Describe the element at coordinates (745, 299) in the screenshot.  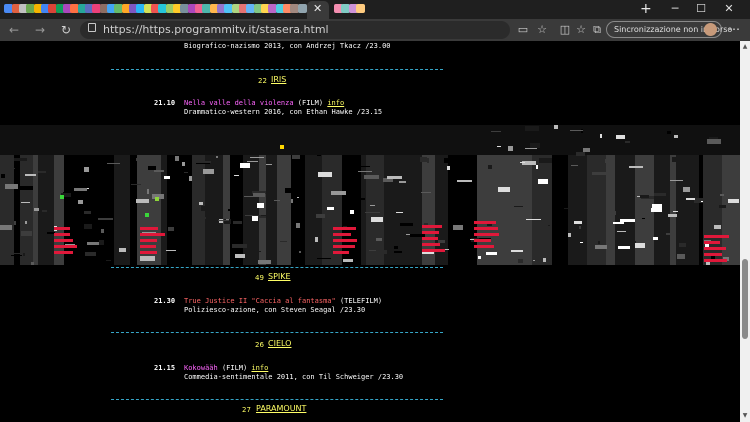
I see `scrollbar-thumb` at that location.